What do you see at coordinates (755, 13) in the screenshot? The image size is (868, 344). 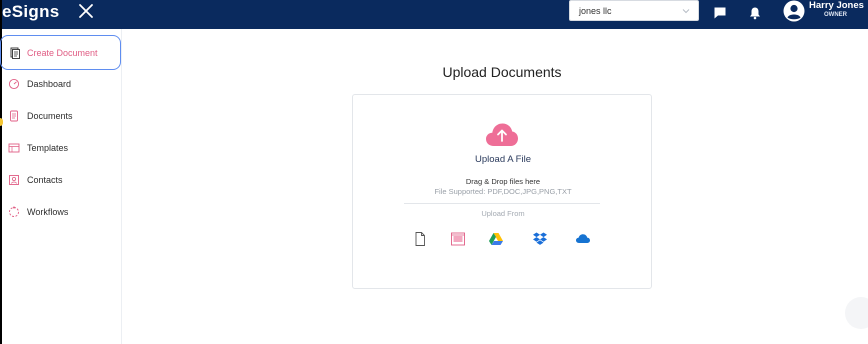 I see `bell-icon` at bounding box center [755, 13].